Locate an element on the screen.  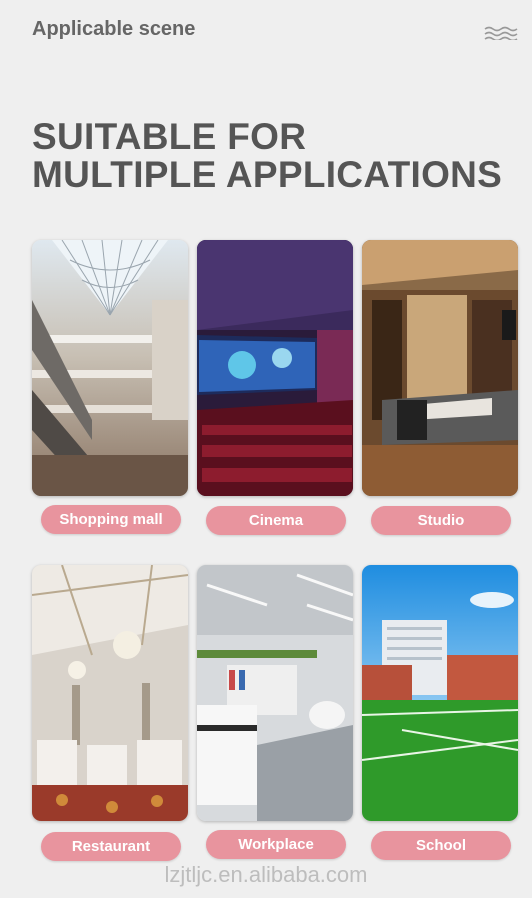
scene-label-studio: Studio is located at coordinates (441, 520).